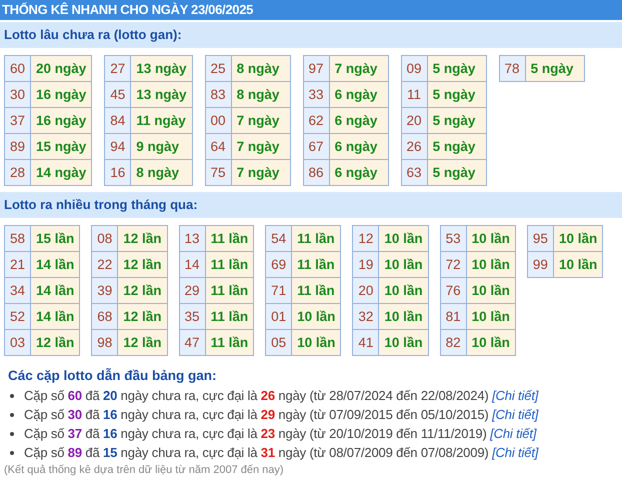 The height and width of the screenshot is (481, 622). Describe the element at coordinates (453, 343) in the screenshot. I see `number-cell: 82` at that location.